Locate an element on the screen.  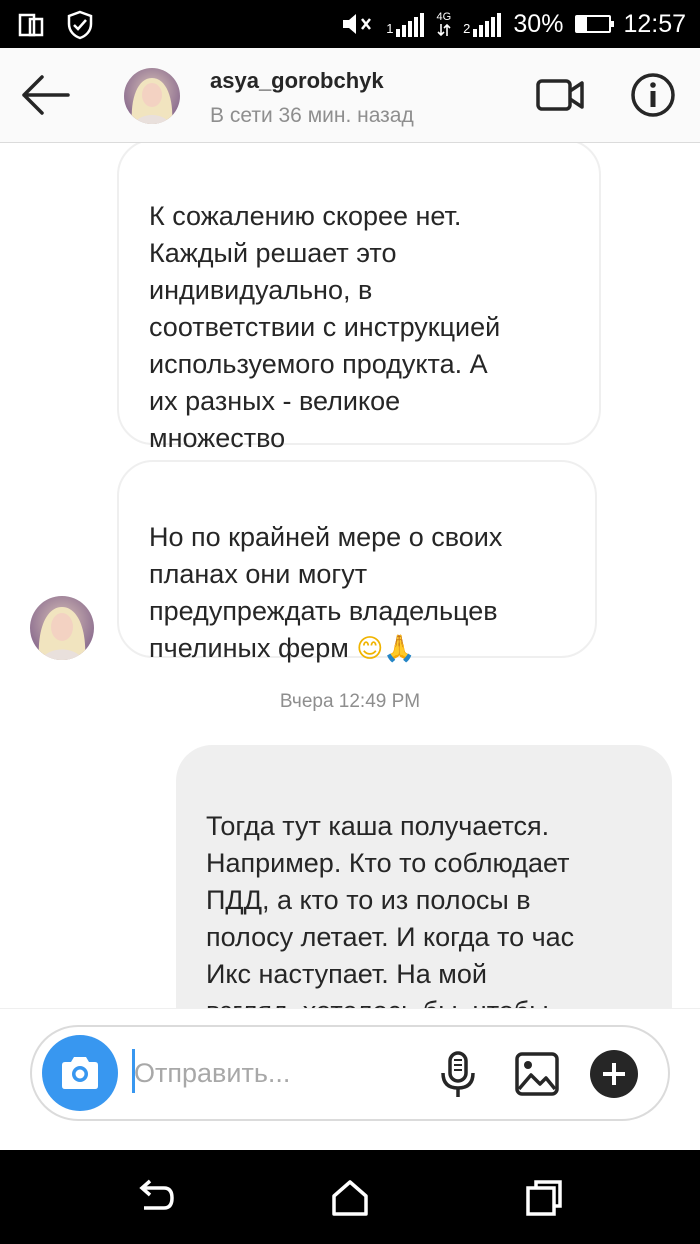
signal-sim1-icon: 1 is located at coordinates (405, 24).